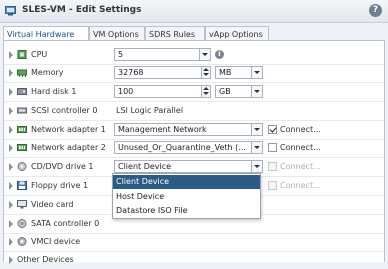 The image size is (388, 269). I want to click on device-row-memory: Memory 32768 MB, so click(194, 73).